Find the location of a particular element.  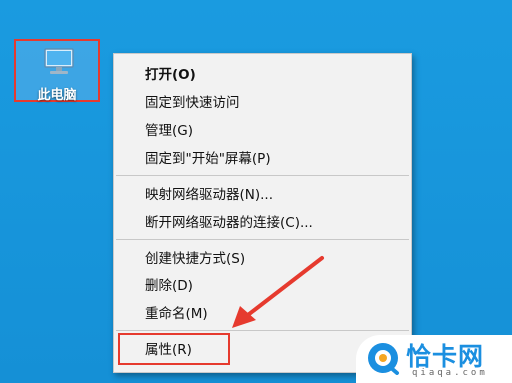

site-watermark: 恰卡网 qiaqa.com is located at coordinates (434, 359).